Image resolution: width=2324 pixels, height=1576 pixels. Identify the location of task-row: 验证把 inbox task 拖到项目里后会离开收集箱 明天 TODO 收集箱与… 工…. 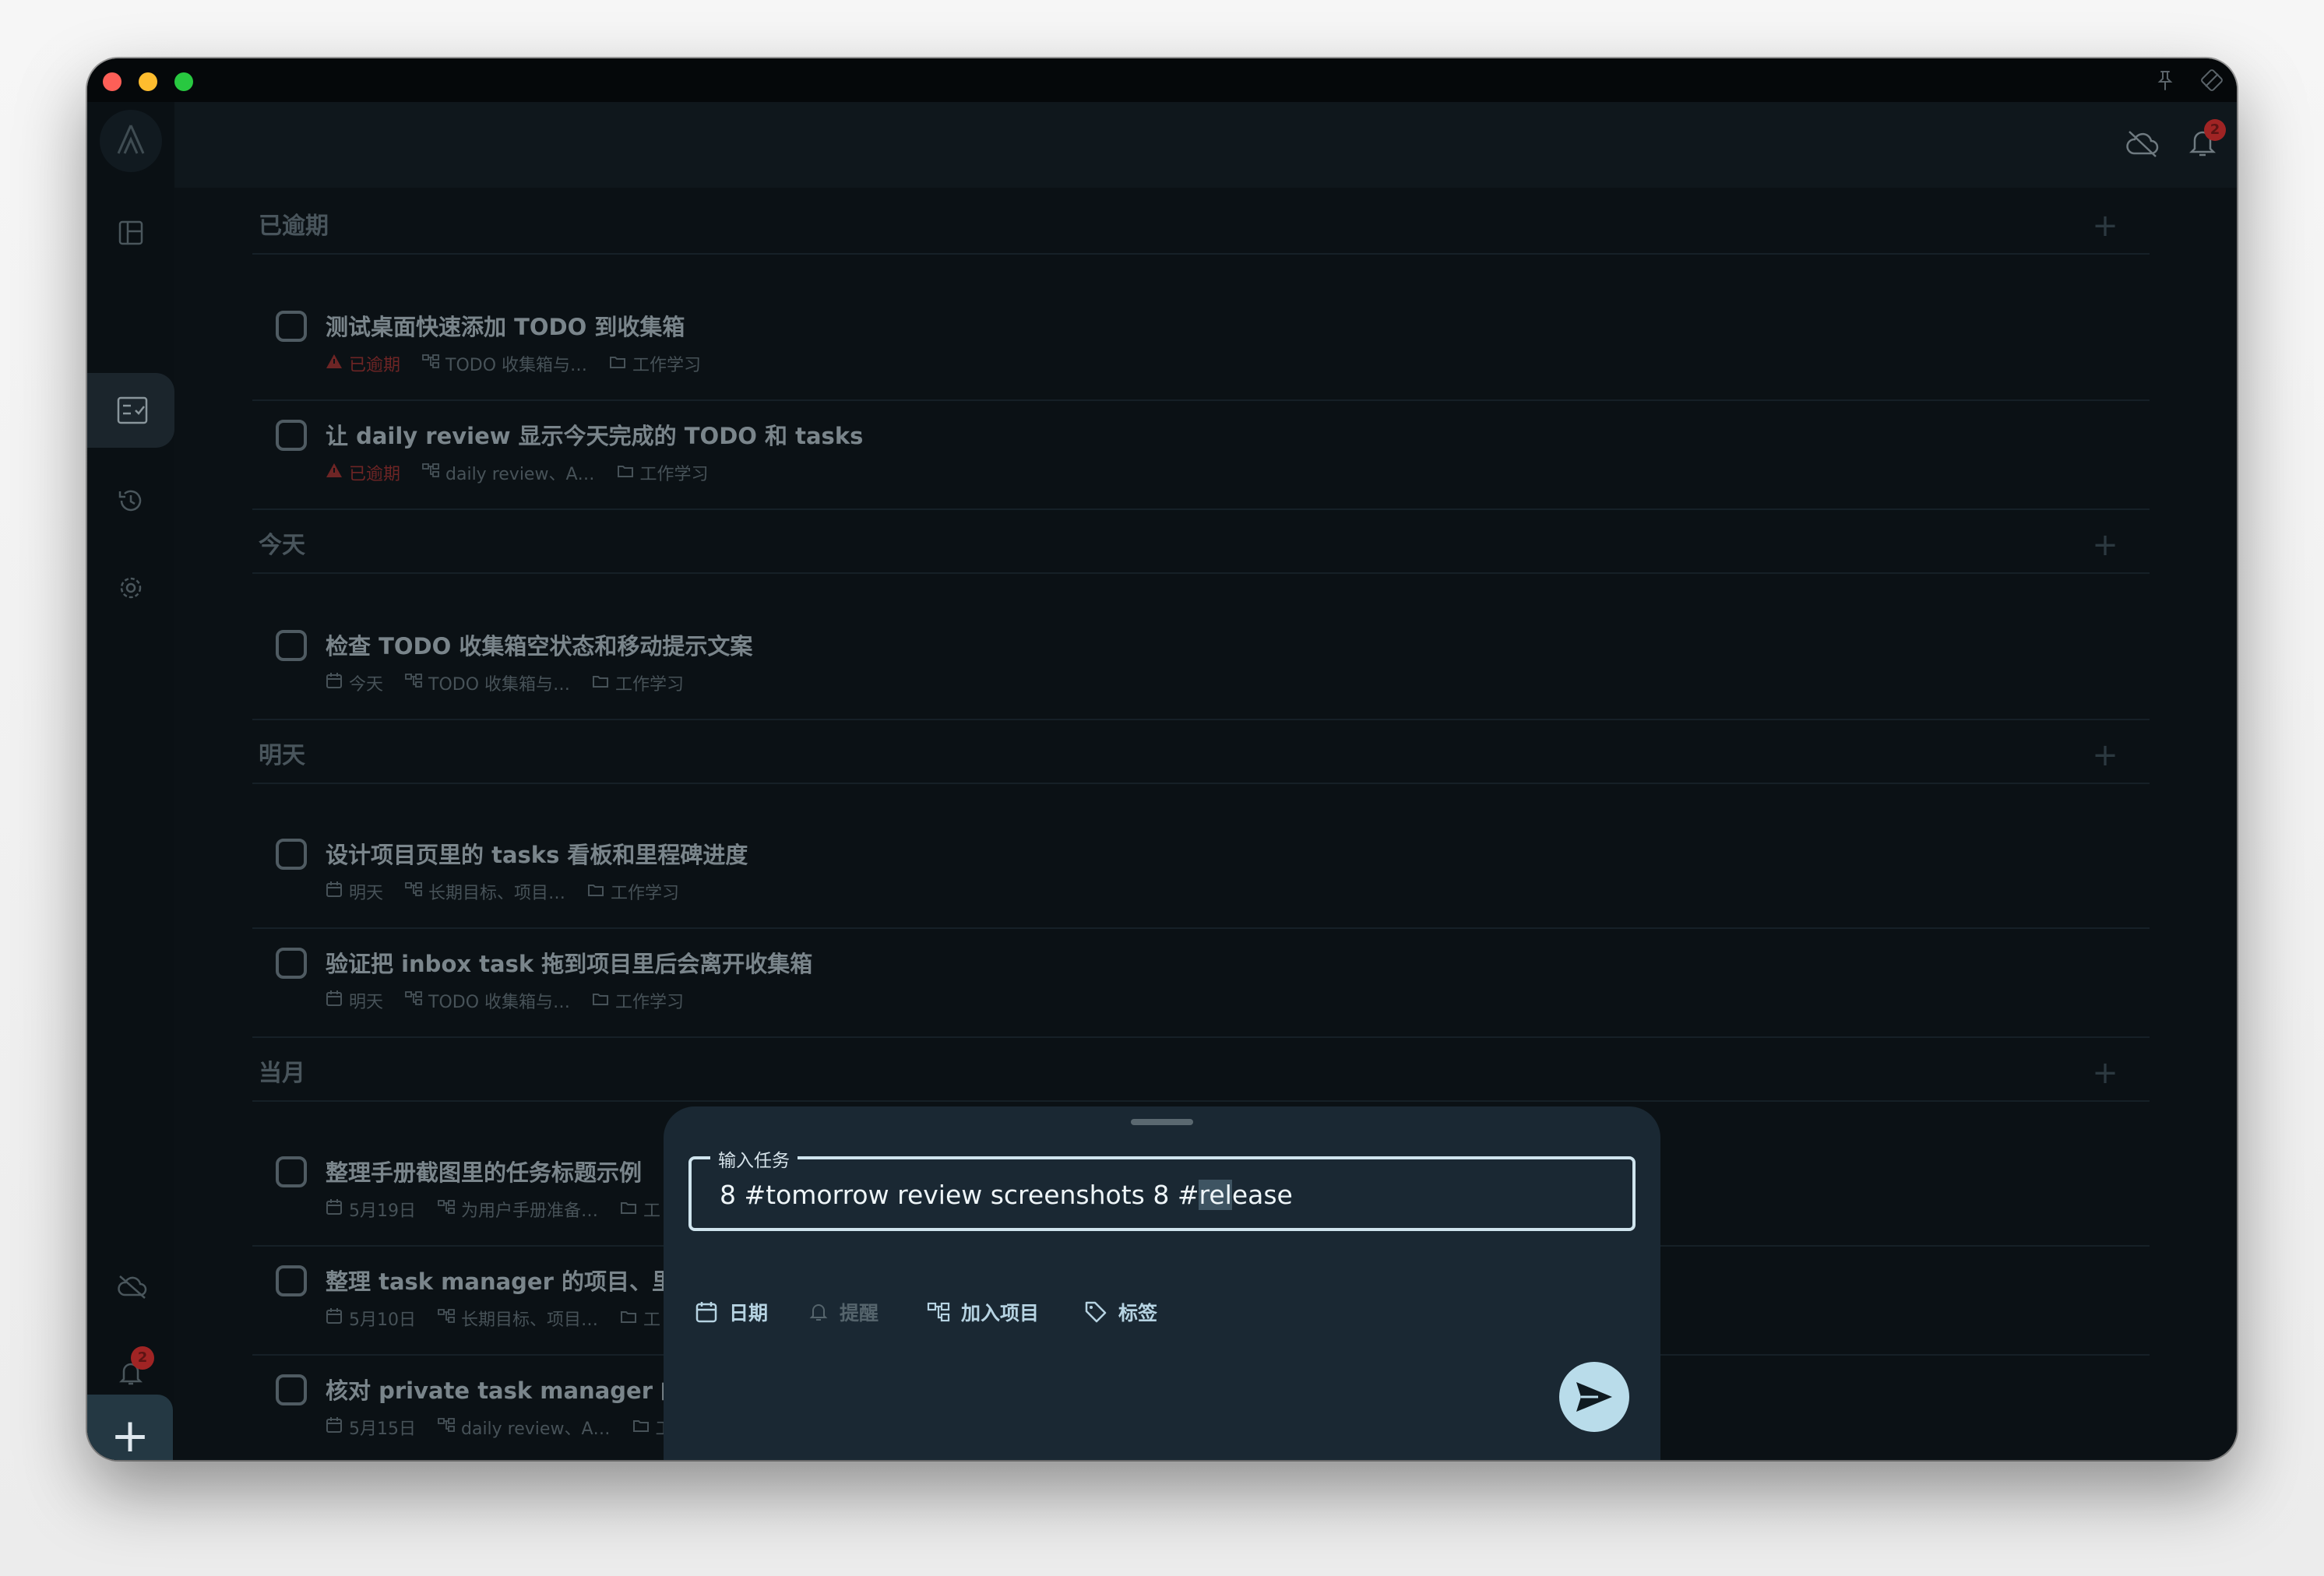
(1201, 983).